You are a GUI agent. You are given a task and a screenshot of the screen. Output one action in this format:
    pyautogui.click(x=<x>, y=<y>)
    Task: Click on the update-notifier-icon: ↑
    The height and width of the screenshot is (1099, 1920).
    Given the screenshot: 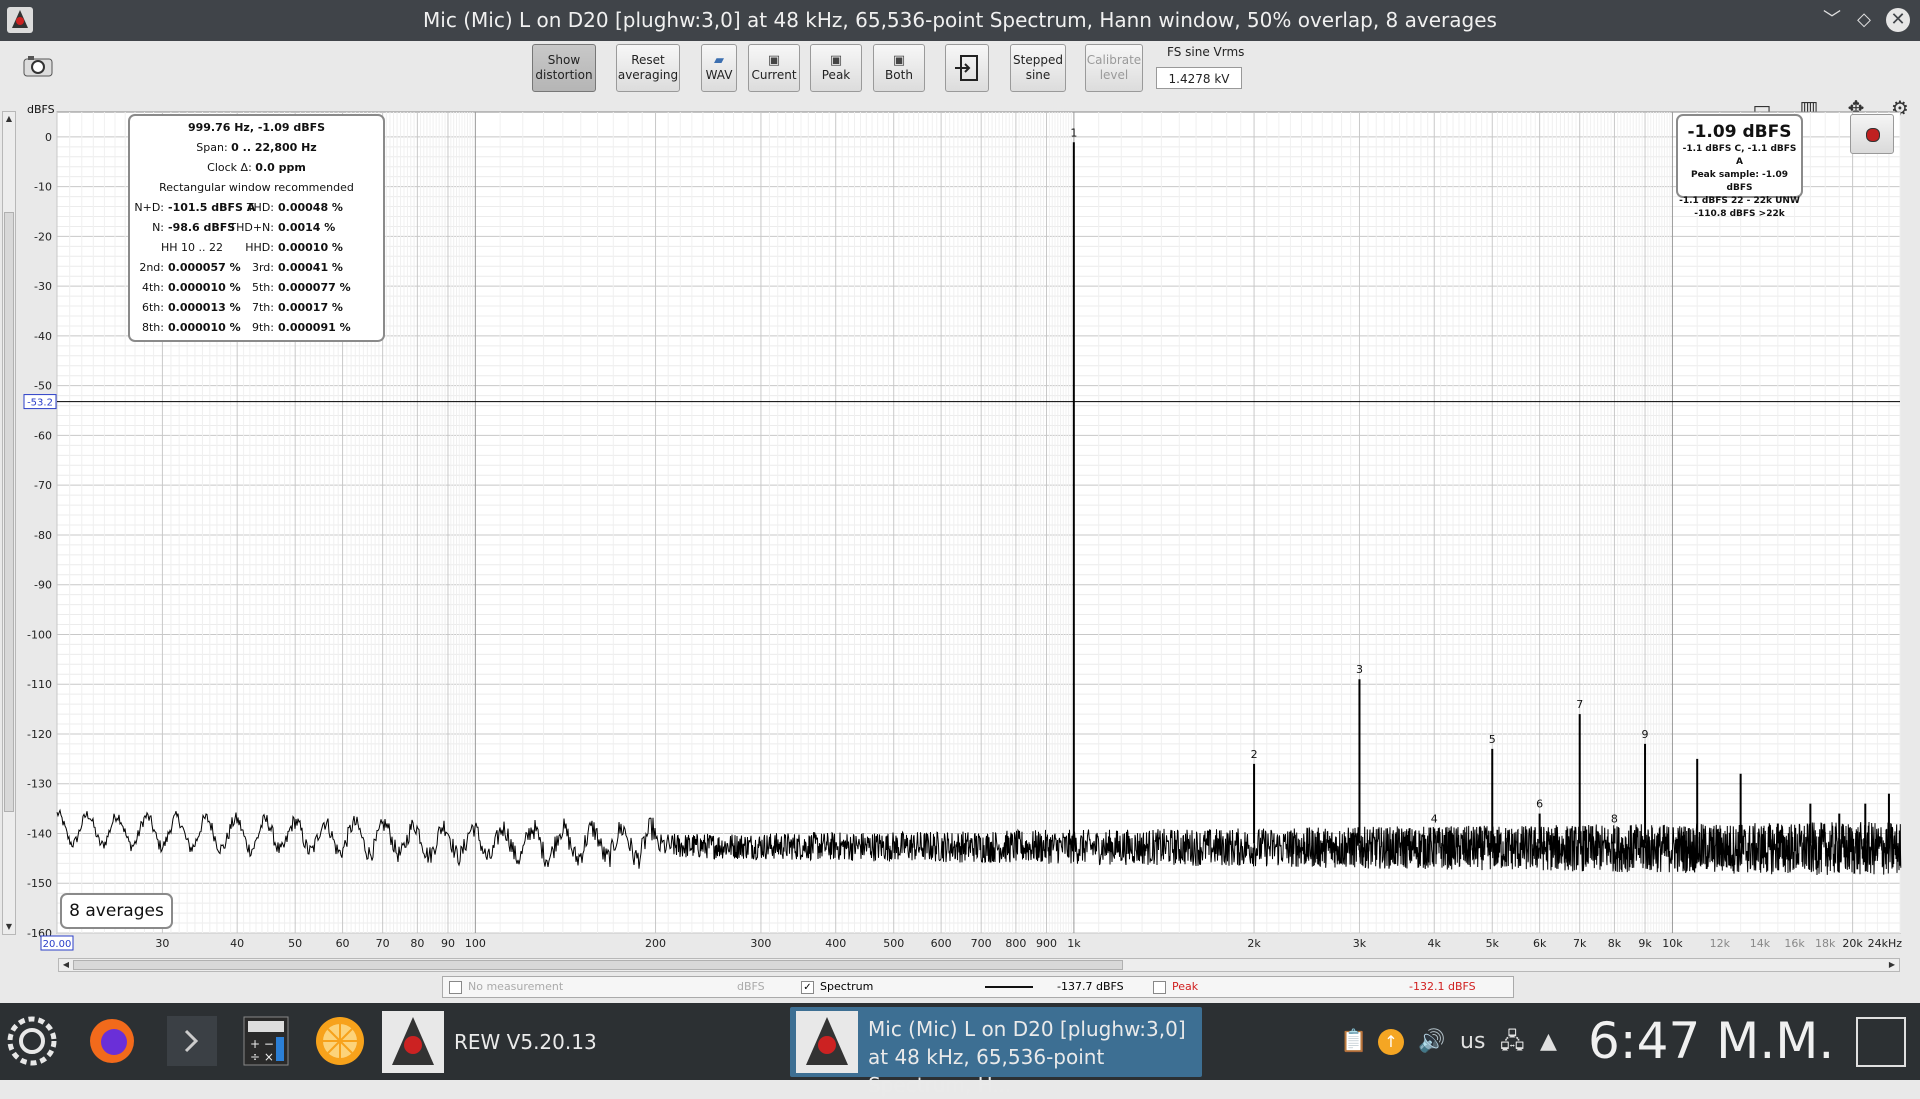 What is the action you would take?
    pyautogui.click(x=1391, y=1042)
    